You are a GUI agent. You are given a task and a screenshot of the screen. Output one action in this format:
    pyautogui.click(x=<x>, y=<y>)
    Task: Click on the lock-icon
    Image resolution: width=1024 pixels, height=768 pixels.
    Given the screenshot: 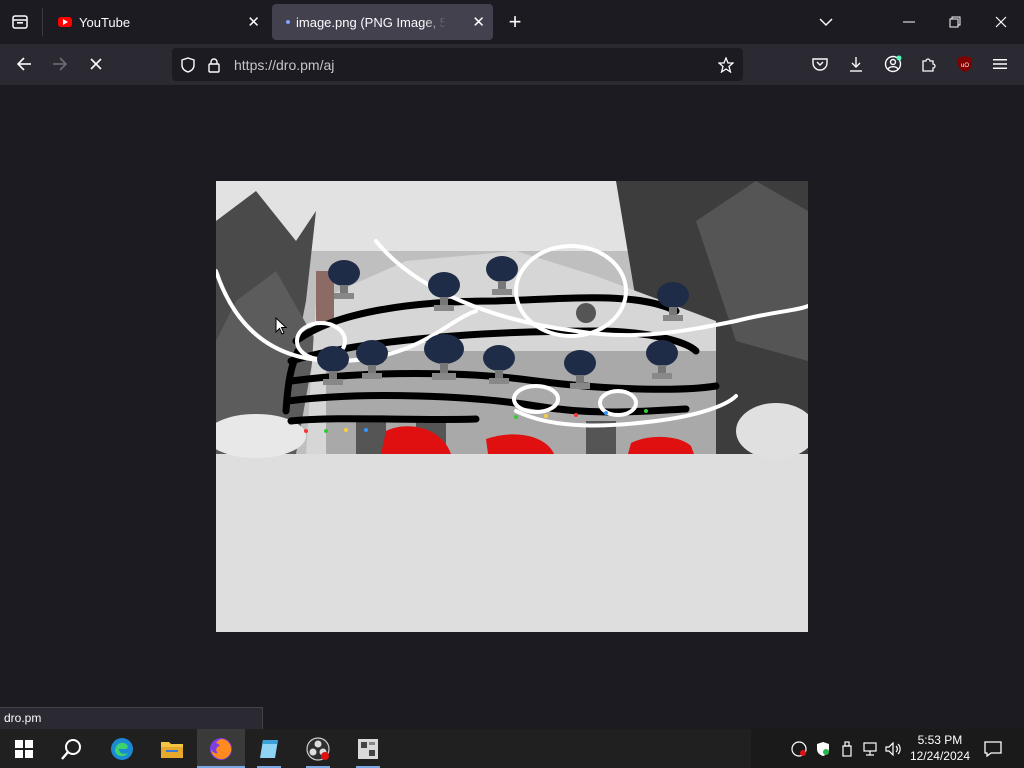 What is the action you would take?
    pyautogui.click(x=214, y=65)
    